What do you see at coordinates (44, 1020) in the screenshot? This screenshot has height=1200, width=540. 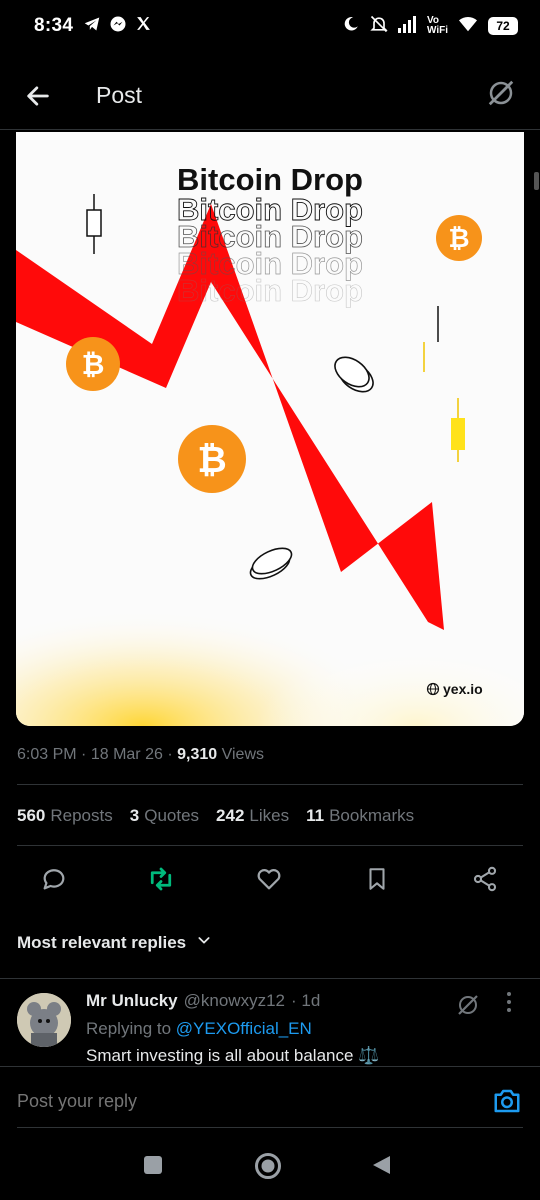 I see `avatar` at bounding box center [44, 1020].